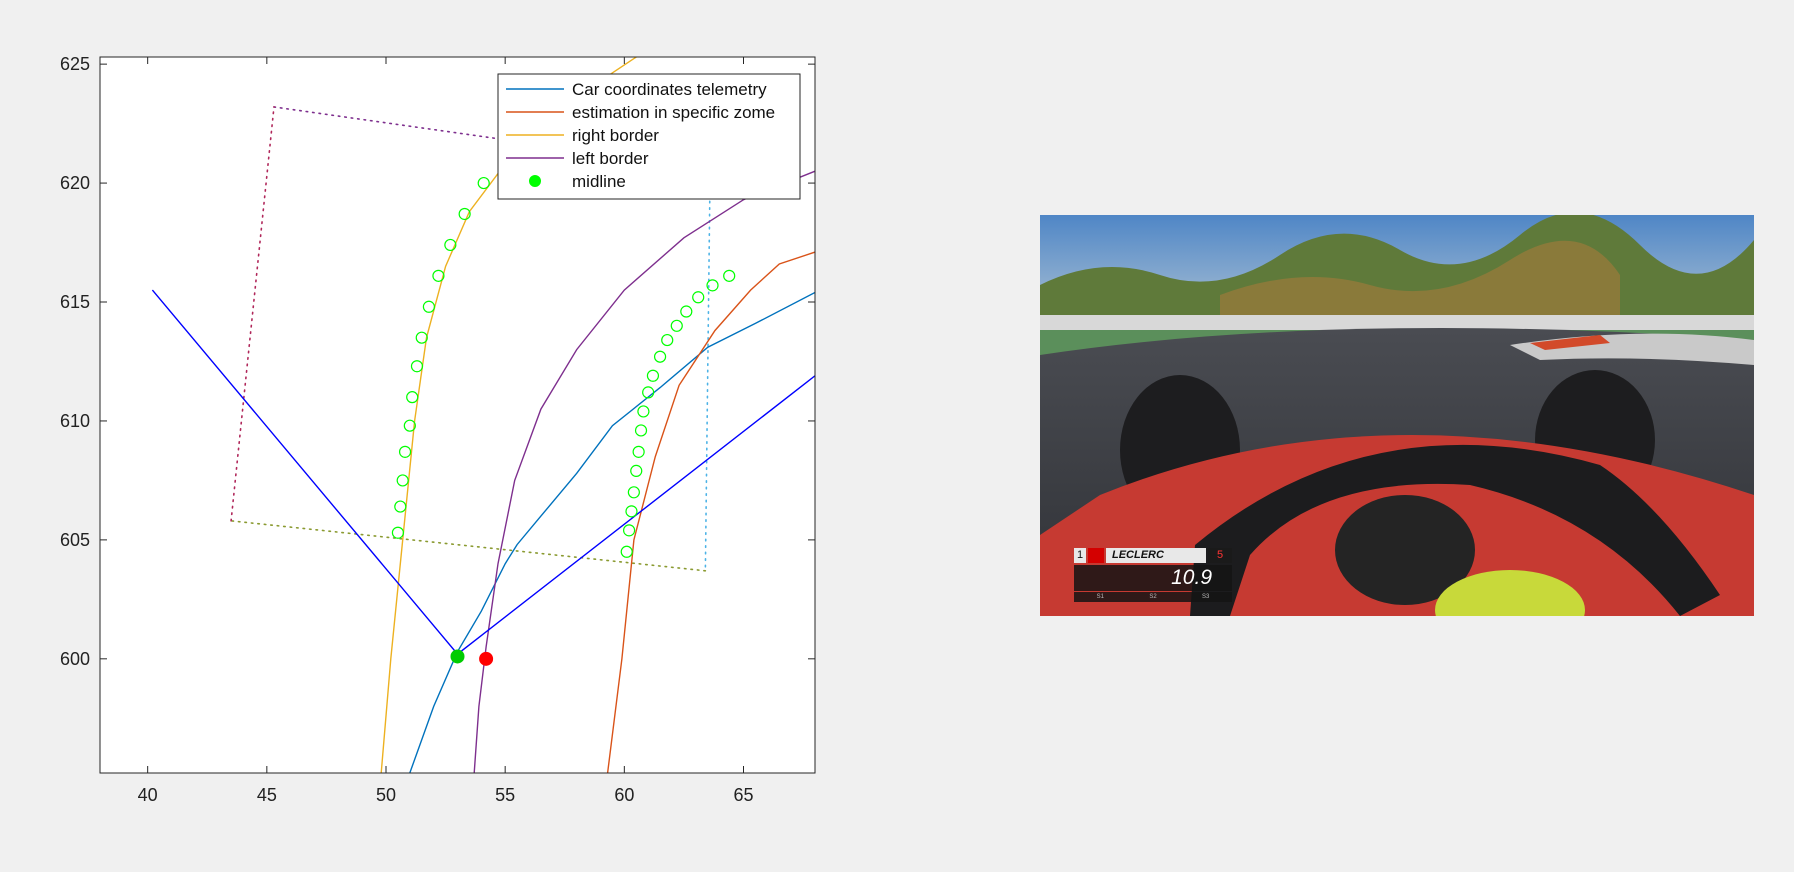 The width and height of the screenshot is (1794, 872). What do you see at coordinates (624, 795) in the screenshot?
I see `x-tick-label-60: 60` at bounding box center [624, 795].